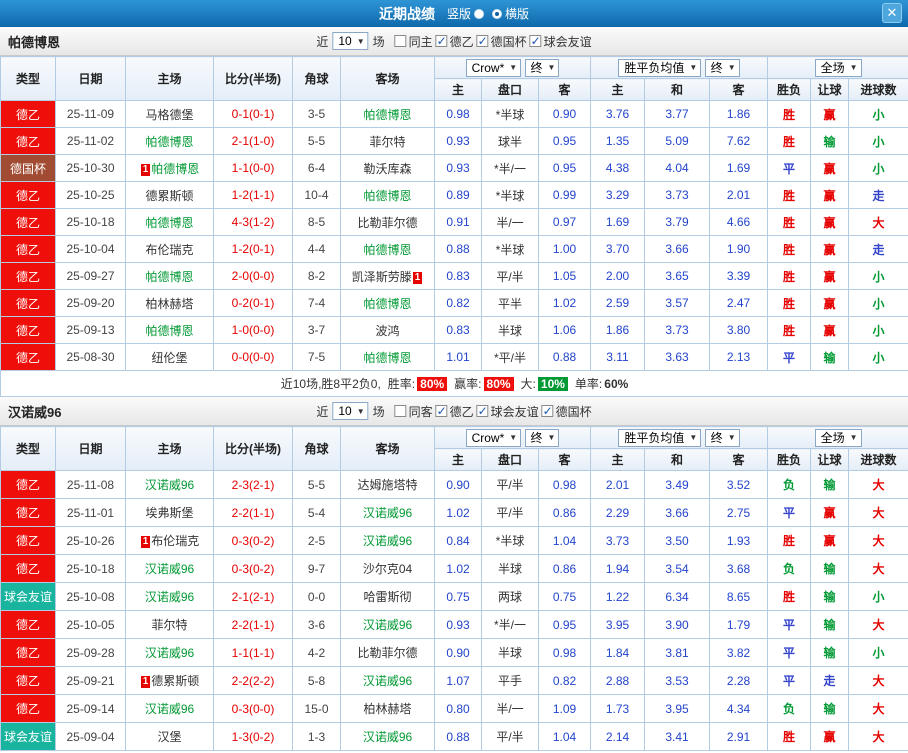 This screenshot has height=753, width=908. What do you see at coordinates (387, 568) in the screenshot?
I see `away-team-cell: 沙尔克04` at bounding box center [387, 568].